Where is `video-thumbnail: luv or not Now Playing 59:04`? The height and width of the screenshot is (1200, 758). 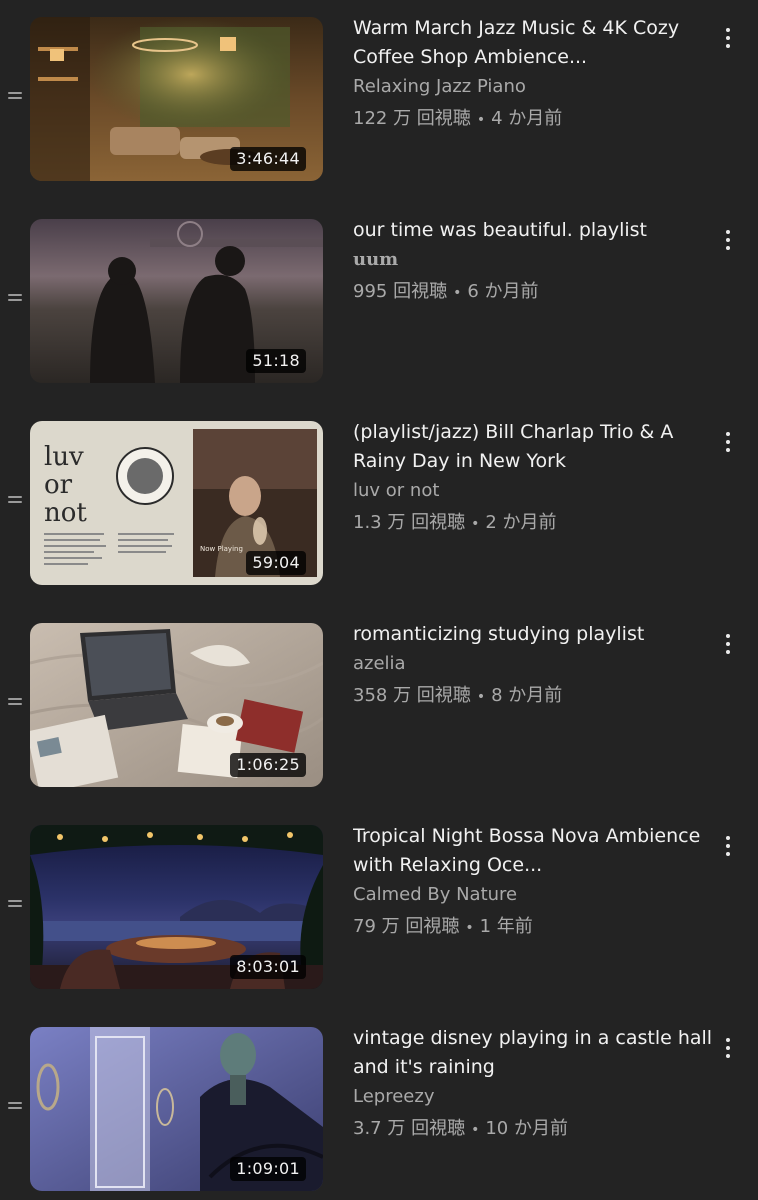 video-thumbnail: luv or not Now Playing 59:04 is located at coordinates (176, 503).